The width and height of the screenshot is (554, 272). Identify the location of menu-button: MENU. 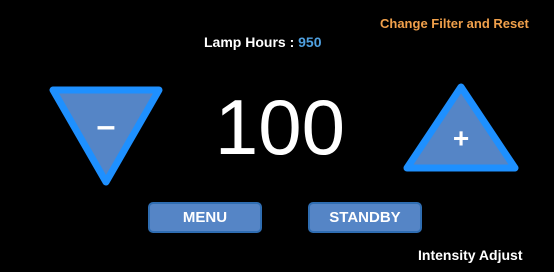
(205, 217).